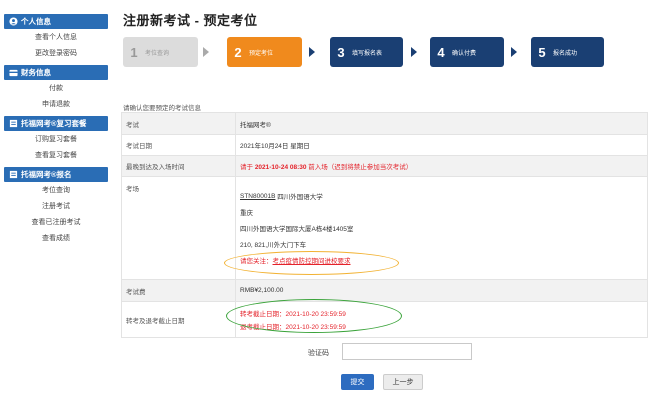  What do you see at coordinates (36, 21) in the screenshot?
I see `sidebar-section-title: 个人信息` at bounding box center [36, 21].